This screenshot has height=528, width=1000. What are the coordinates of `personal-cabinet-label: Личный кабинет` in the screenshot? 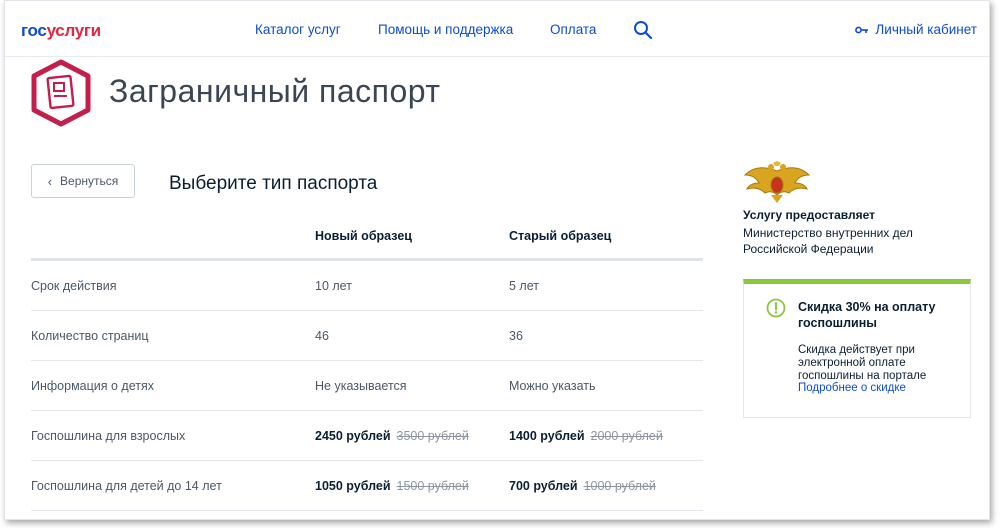 It's located at (926, 29).